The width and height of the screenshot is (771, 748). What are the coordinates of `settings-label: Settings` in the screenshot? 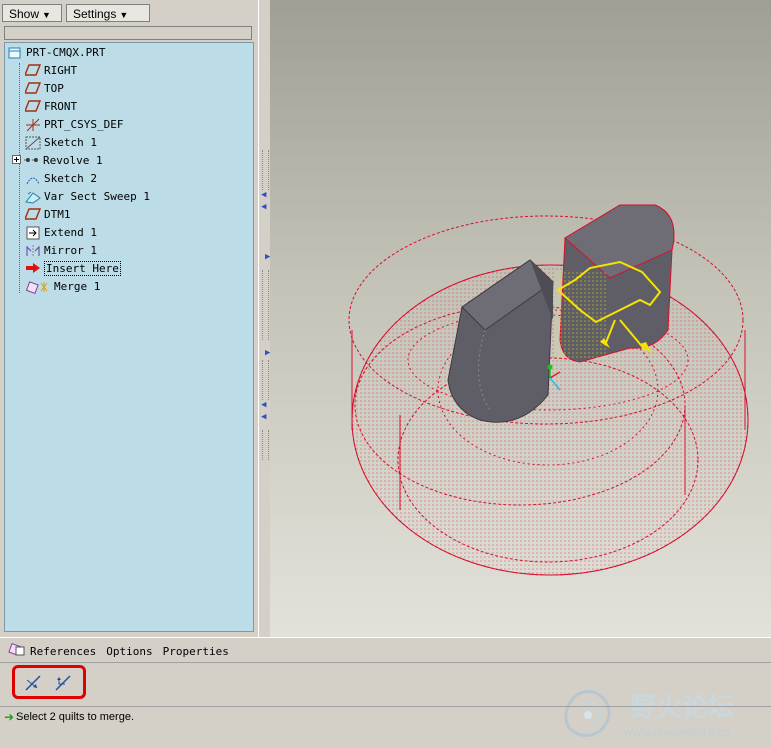 It's located at (95, 14).